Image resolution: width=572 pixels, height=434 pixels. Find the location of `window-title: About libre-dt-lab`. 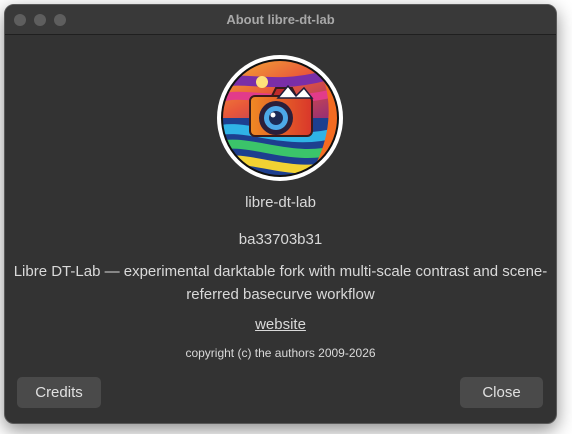

window-title: About libre-dt-lab is located at coordinates (280, 19).